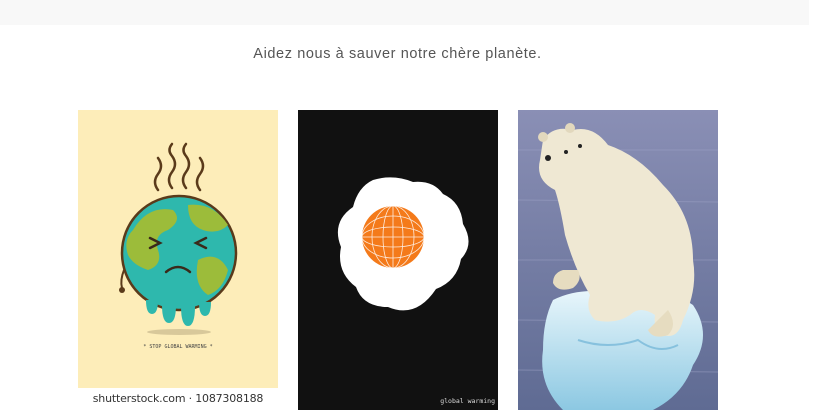 This screenshot has width=825, height=416. Describe the element at coordinates (404, 12) in the screenshot. I see `top-nav-bar` at that location.